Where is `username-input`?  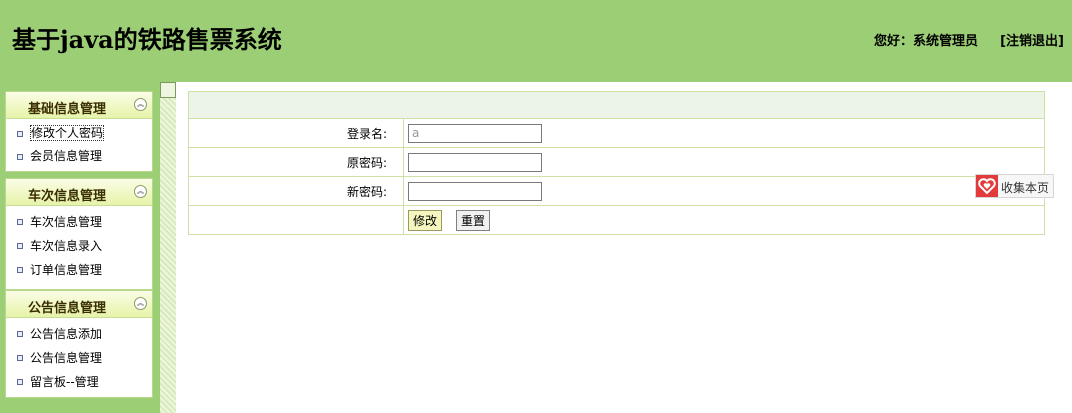
username-input is located at coordinates (475, 133).